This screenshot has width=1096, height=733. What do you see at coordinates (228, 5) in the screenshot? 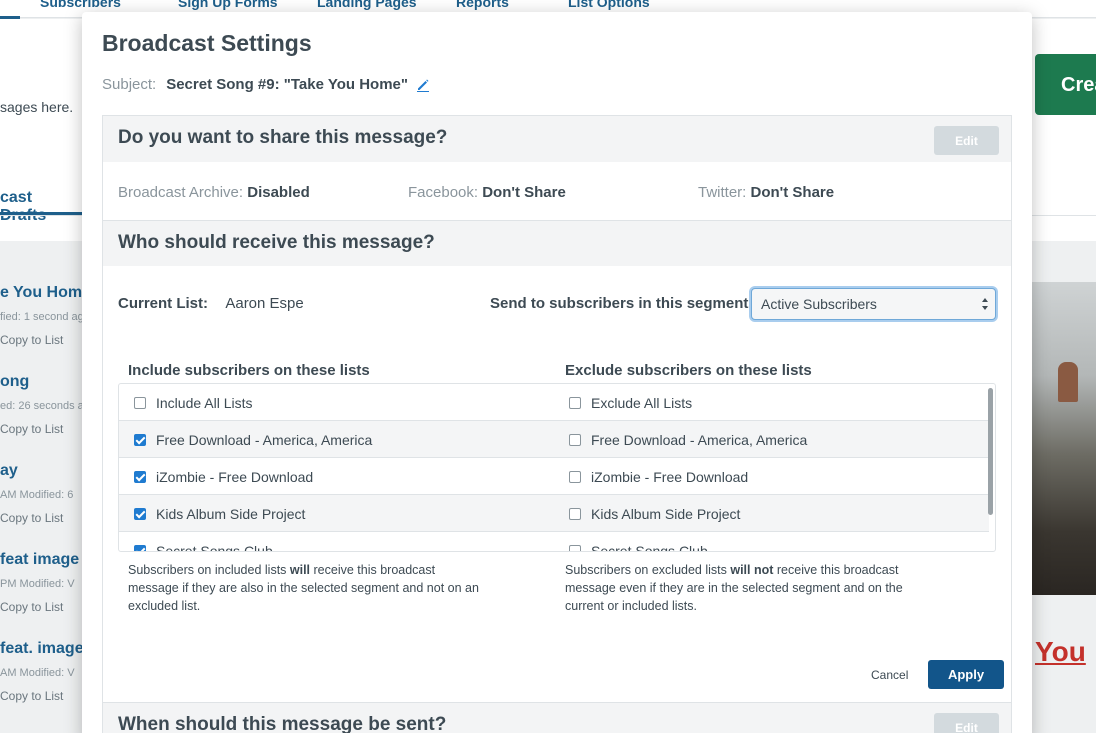
I see `nav-sign-up-forms: Sign Up Forms` at bounding box center [228, 5].